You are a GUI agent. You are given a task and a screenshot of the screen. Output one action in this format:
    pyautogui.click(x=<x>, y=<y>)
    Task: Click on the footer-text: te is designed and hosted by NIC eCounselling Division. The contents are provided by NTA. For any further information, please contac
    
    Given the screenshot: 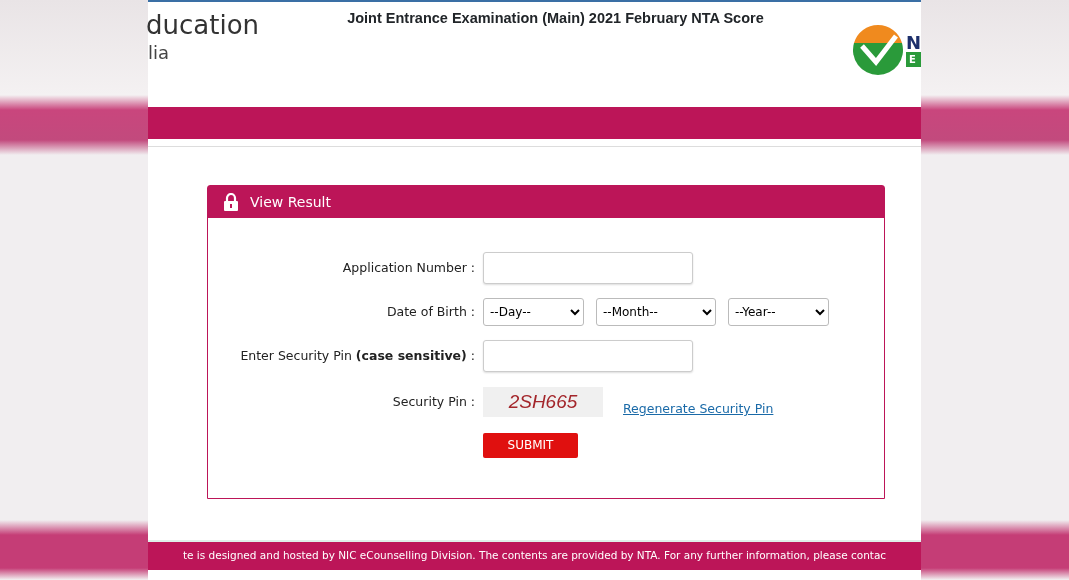 What is the action you would take?
    pyautogui.click(x=534, y=556)
    